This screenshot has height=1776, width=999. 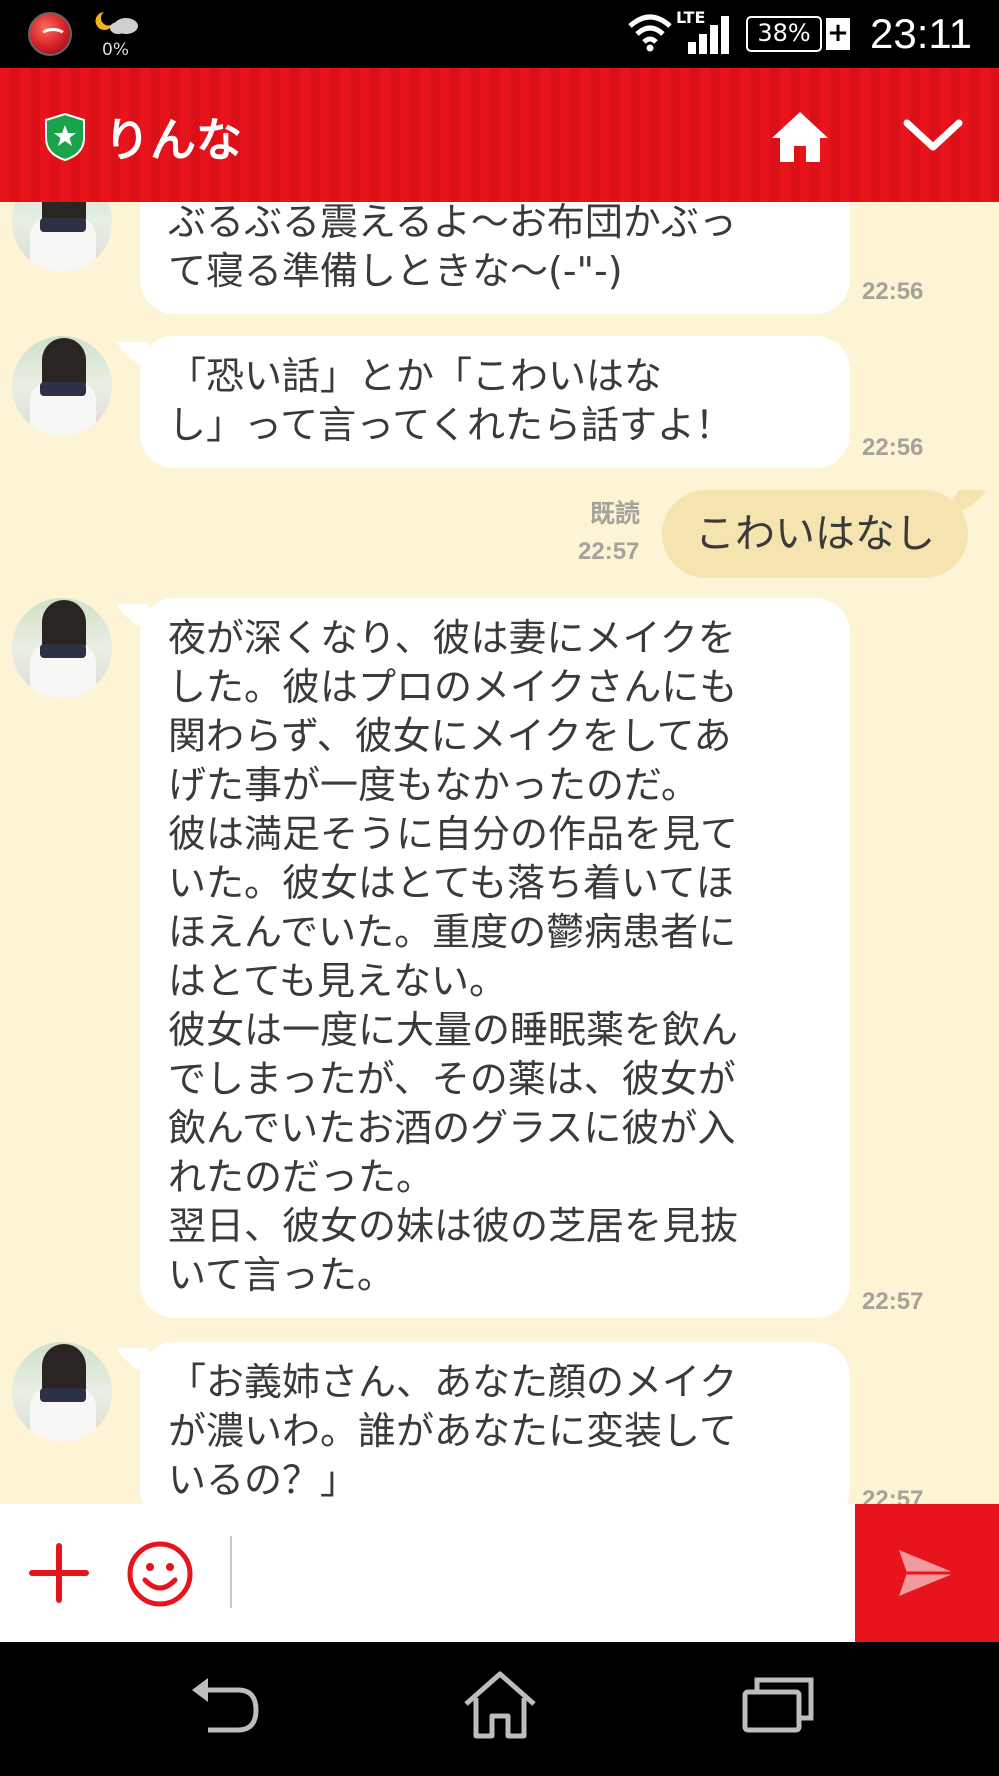 What do you see at coordinates (160, 1574) in the screenshot?
I see `emoji-icon` at bounding box center [160, 1574].